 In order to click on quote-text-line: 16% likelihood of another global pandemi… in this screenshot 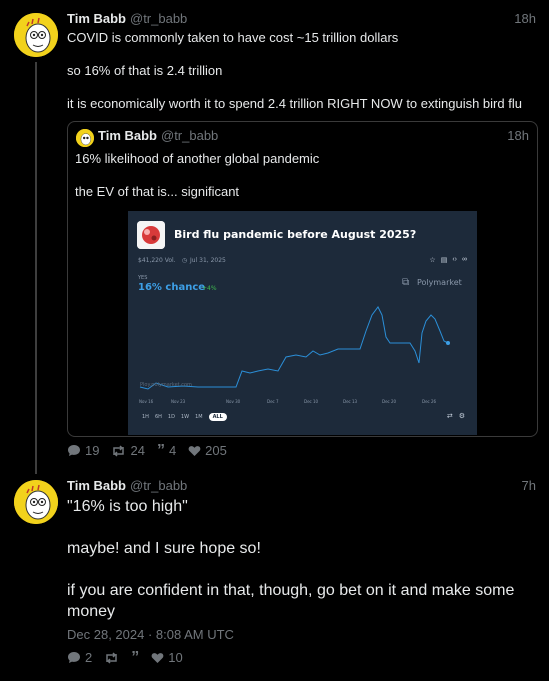, I will do `click(197, 158)`.